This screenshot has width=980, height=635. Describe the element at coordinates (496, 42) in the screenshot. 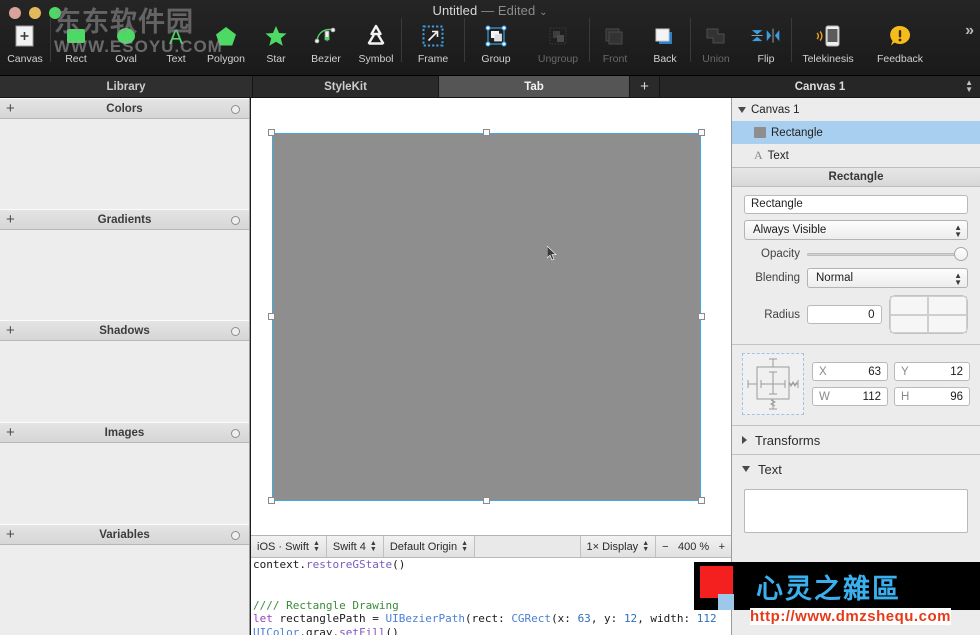

I see `toolbar-item-group: Group` at that location.